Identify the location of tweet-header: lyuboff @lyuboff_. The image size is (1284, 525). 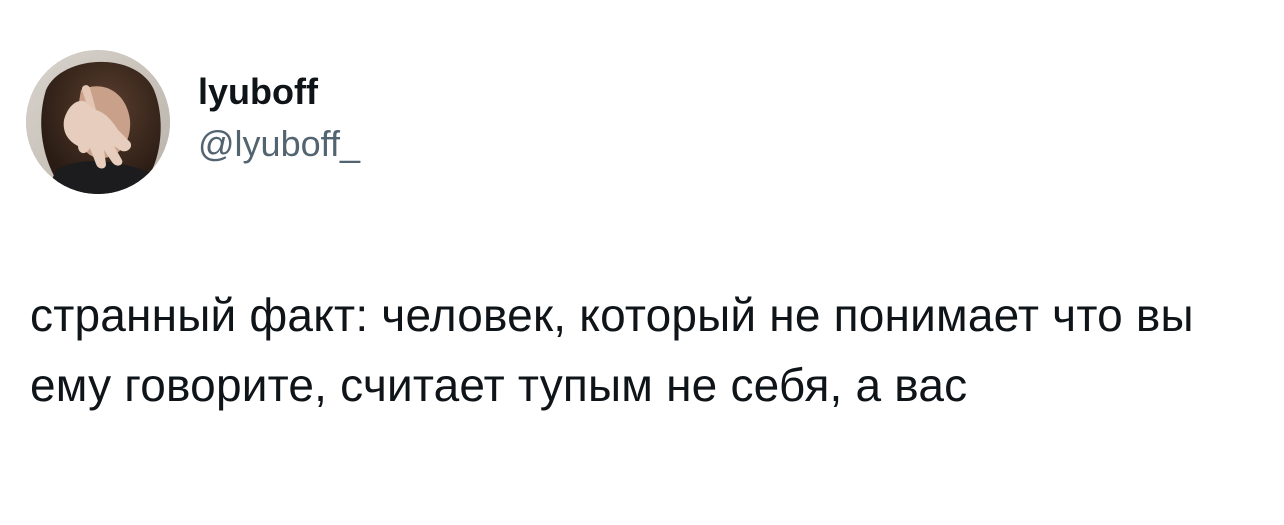
(193, 122).